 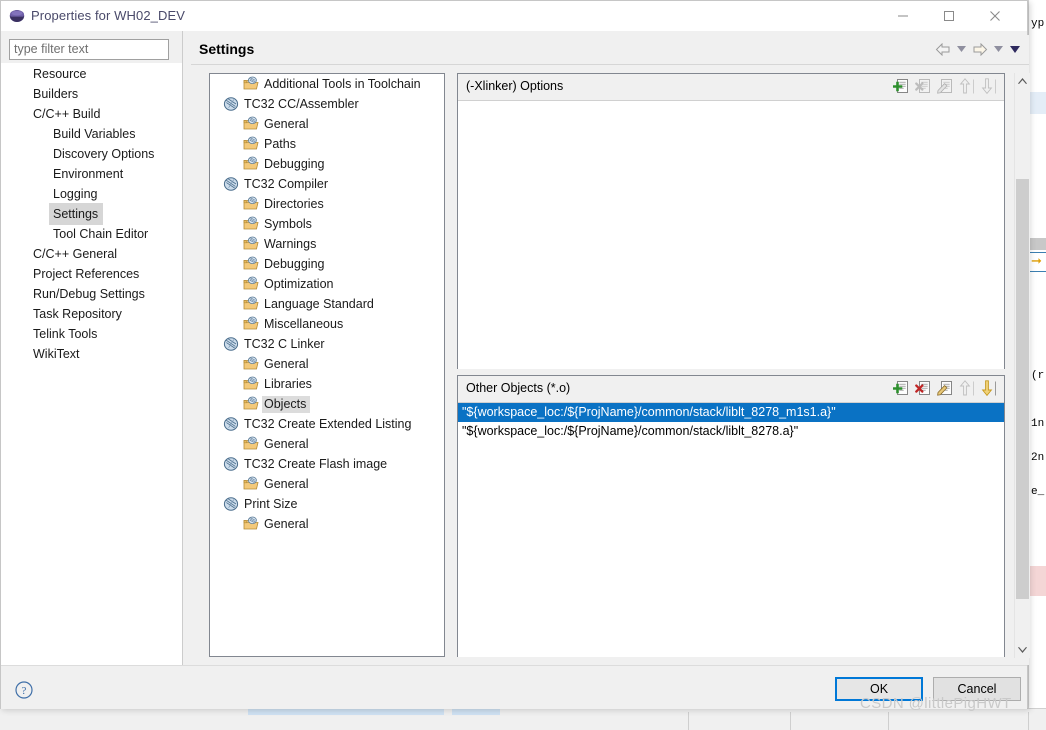 I want to click on sidebar-item-build-variables: Build Variables, so click(x=91, y=133).